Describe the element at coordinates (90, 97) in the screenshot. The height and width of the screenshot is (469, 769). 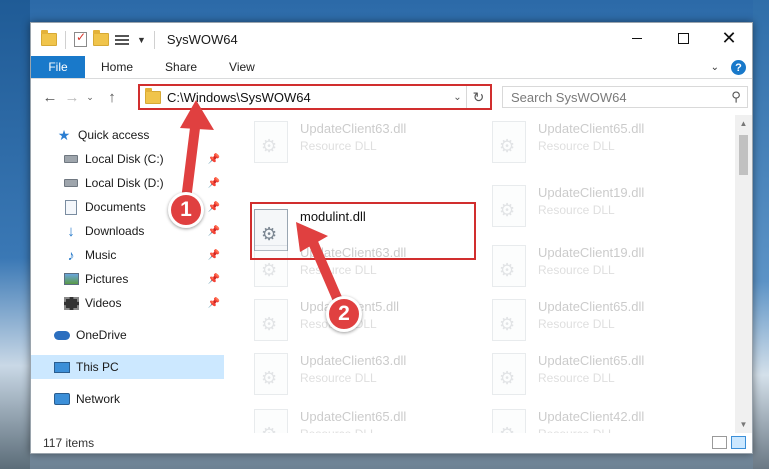
I see `recent-locations-dropdown-icon: ⌄` at that location.